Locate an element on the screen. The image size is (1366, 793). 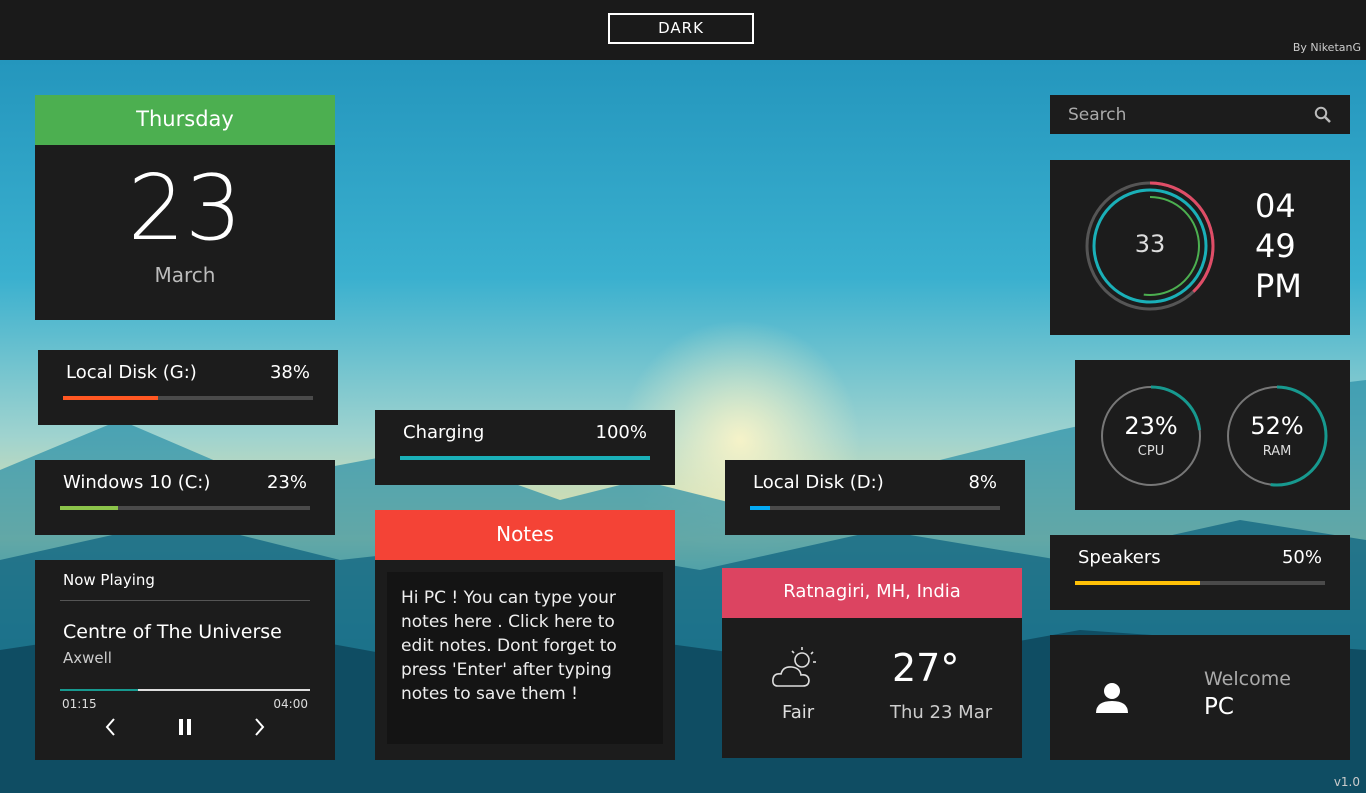
version-label: v1.0 is located at coordinates (1346, 782).